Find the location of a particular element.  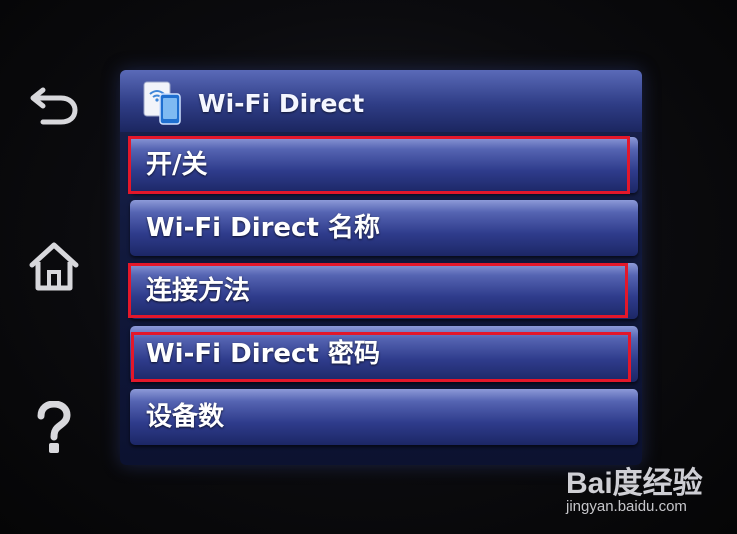

help-button is located at coordinates (54, 428).